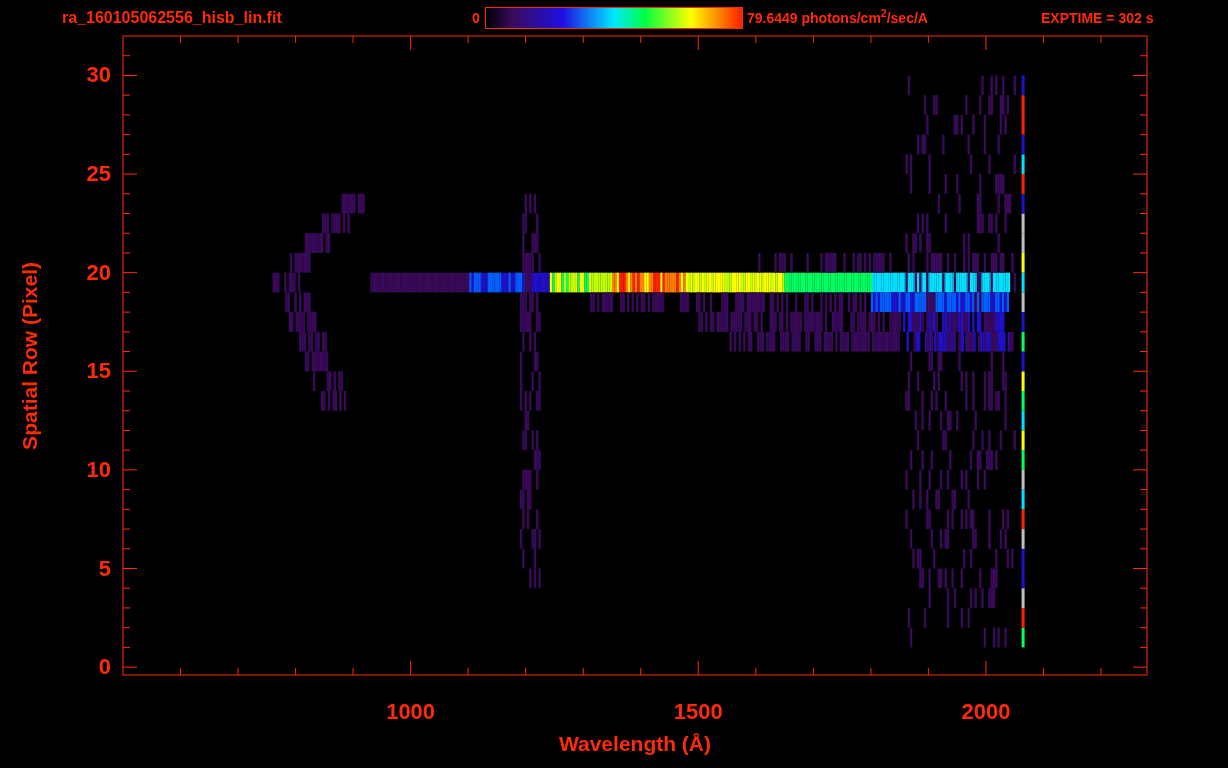  I want to click on colorbar-min-label: 0, so click(476, 18).